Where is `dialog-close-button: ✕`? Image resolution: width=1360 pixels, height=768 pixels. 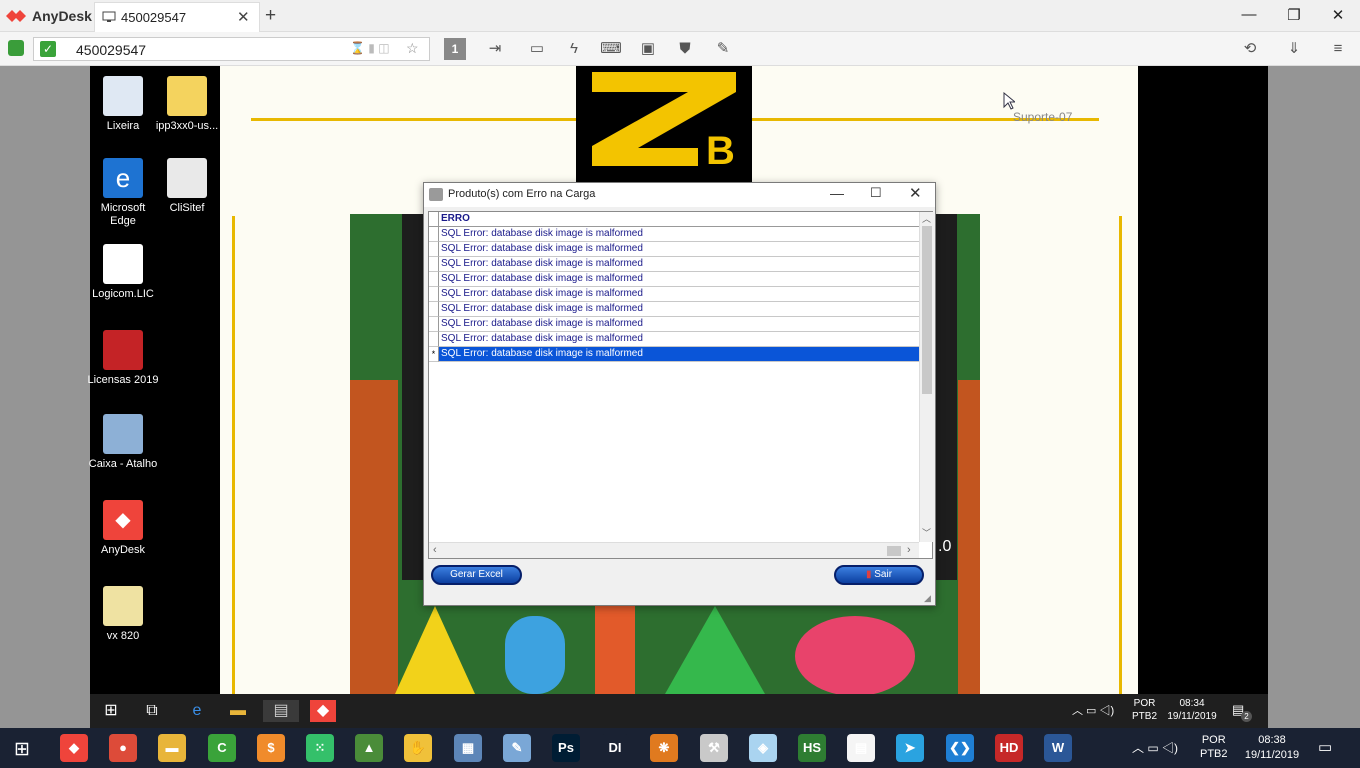 dialog-close-button: ✕ is located at coordinates (915, 193).